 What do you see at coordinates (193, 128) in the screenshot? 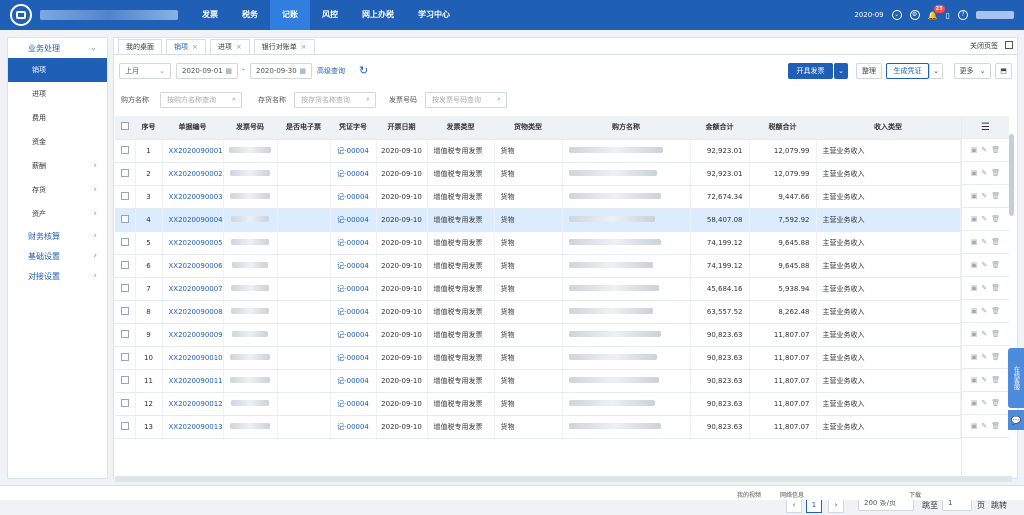
I see `header-document-number: 单据编号` at bounding box center [193, 128].